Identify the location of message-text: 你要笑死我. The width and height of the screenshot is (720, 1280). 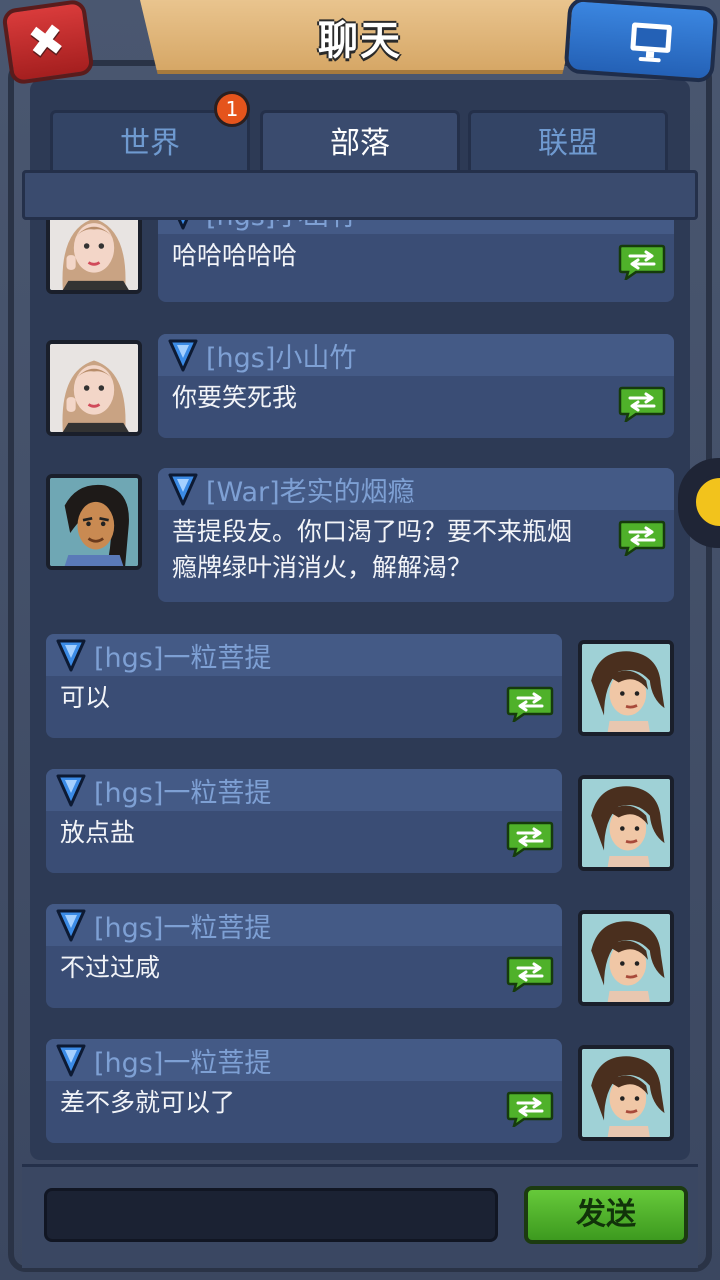
(235, 397).